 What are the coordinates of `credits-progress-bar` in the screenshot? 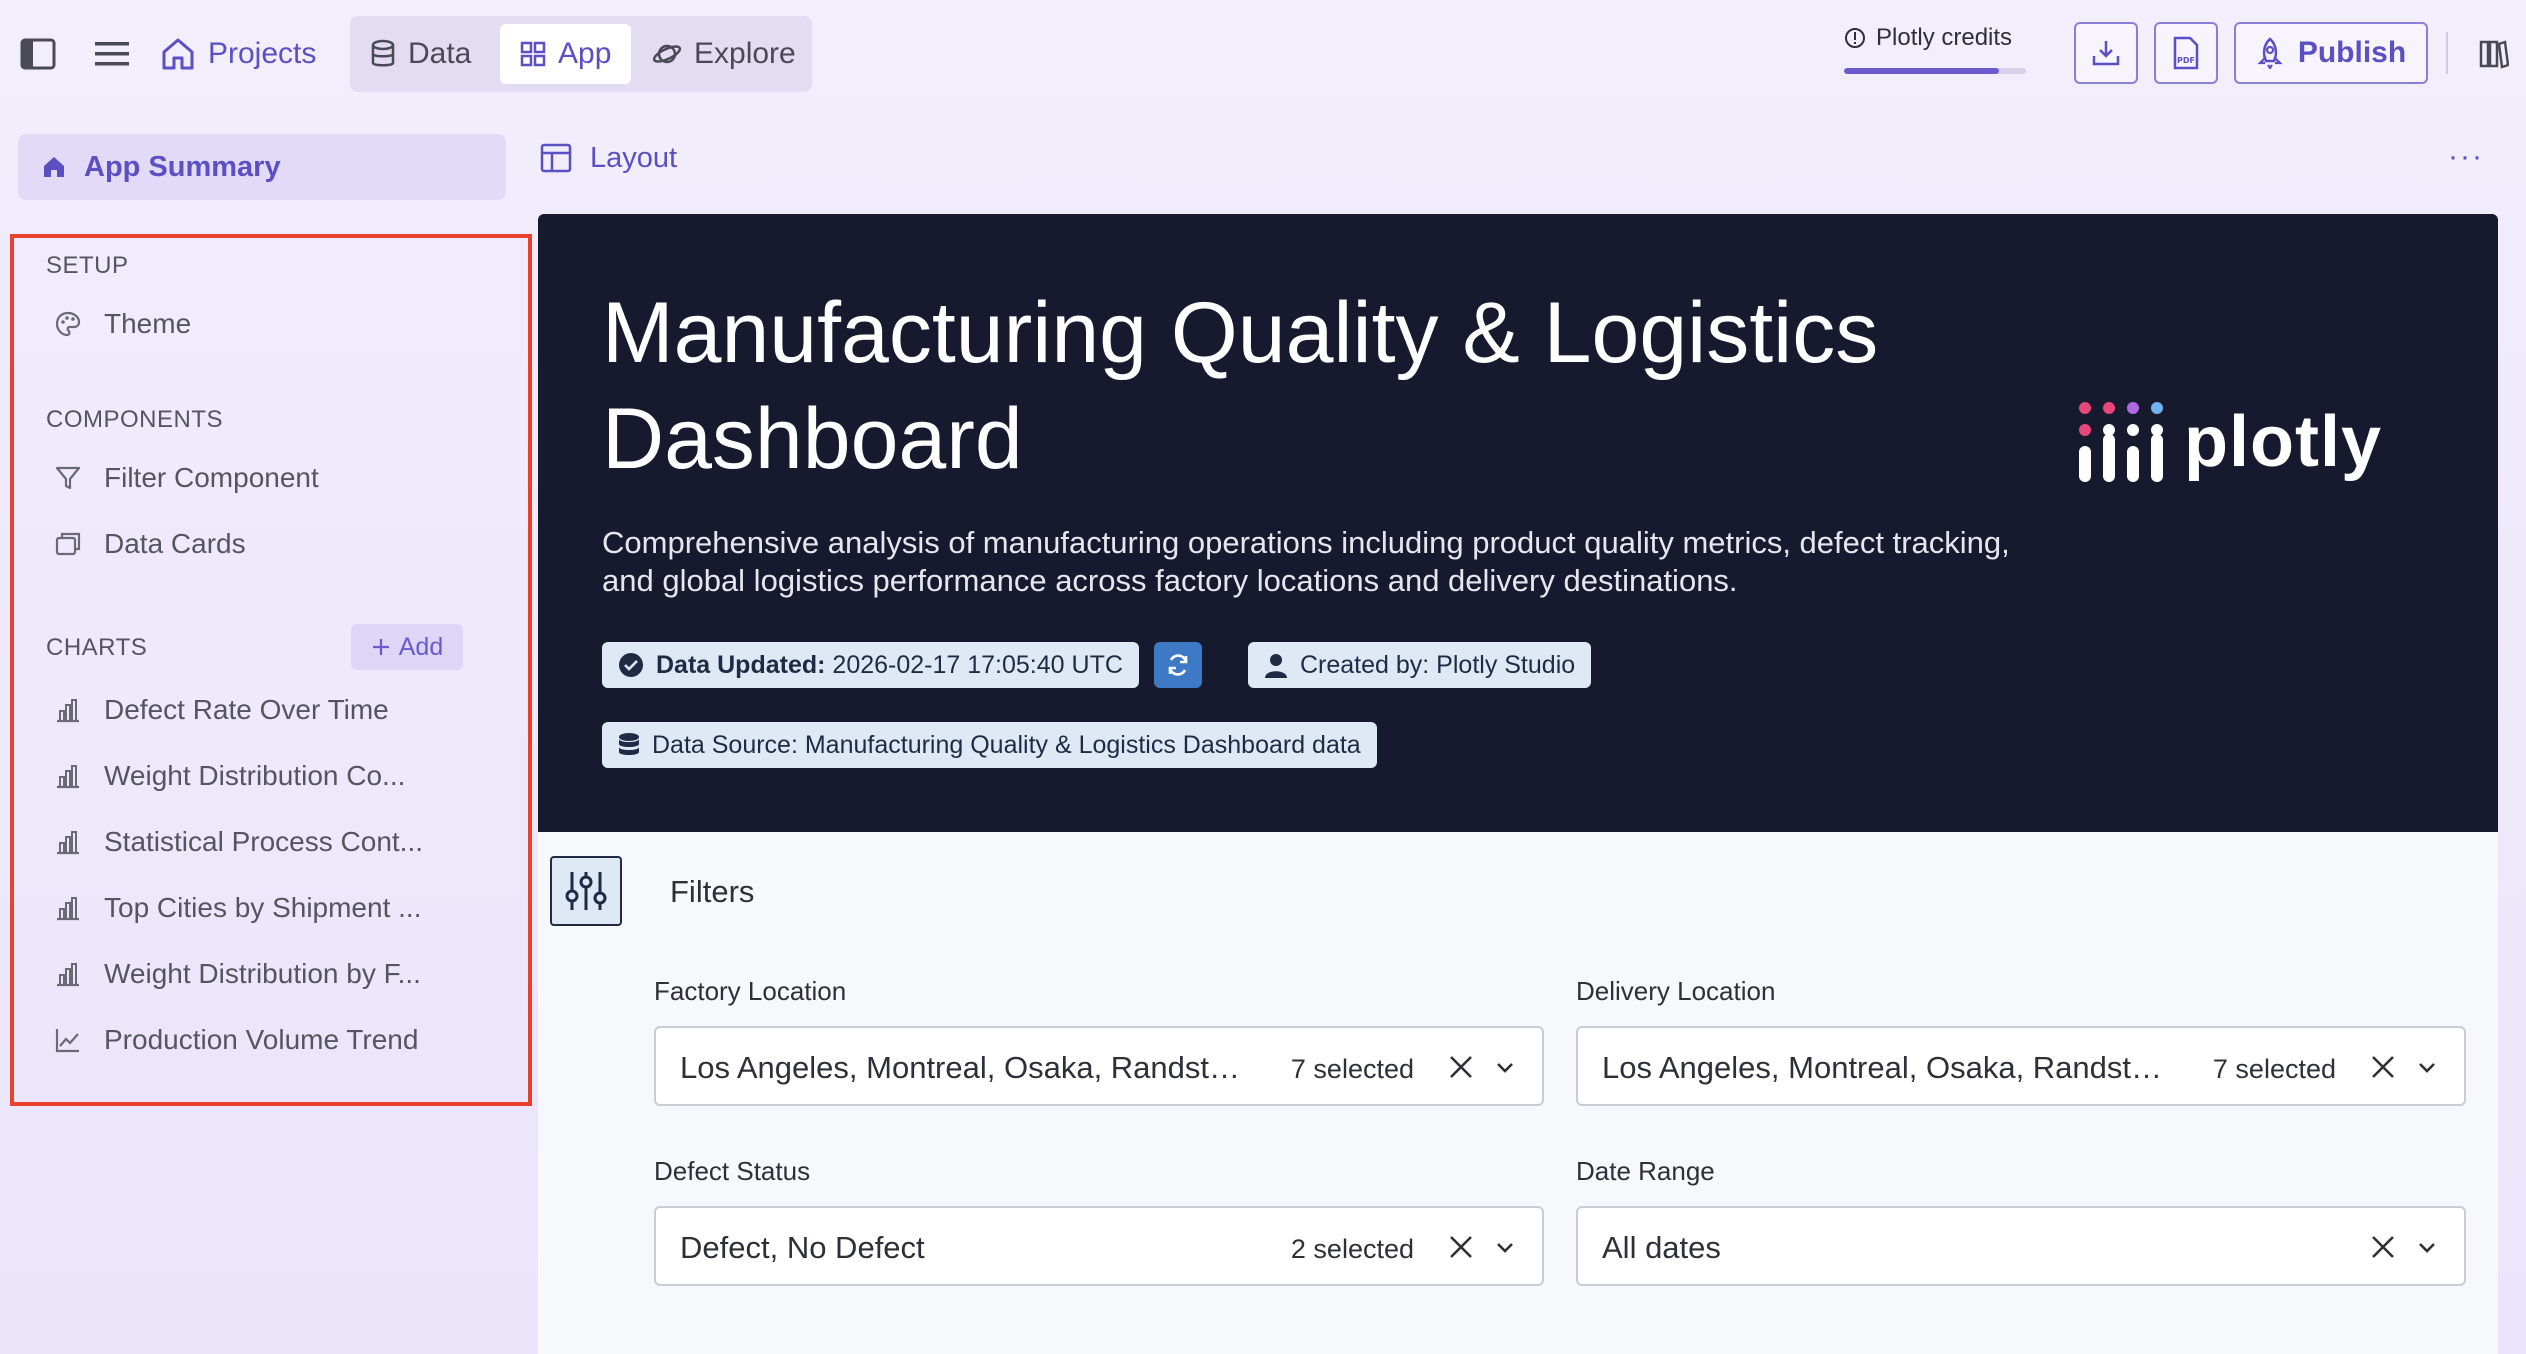 It's located at (1935, 71).